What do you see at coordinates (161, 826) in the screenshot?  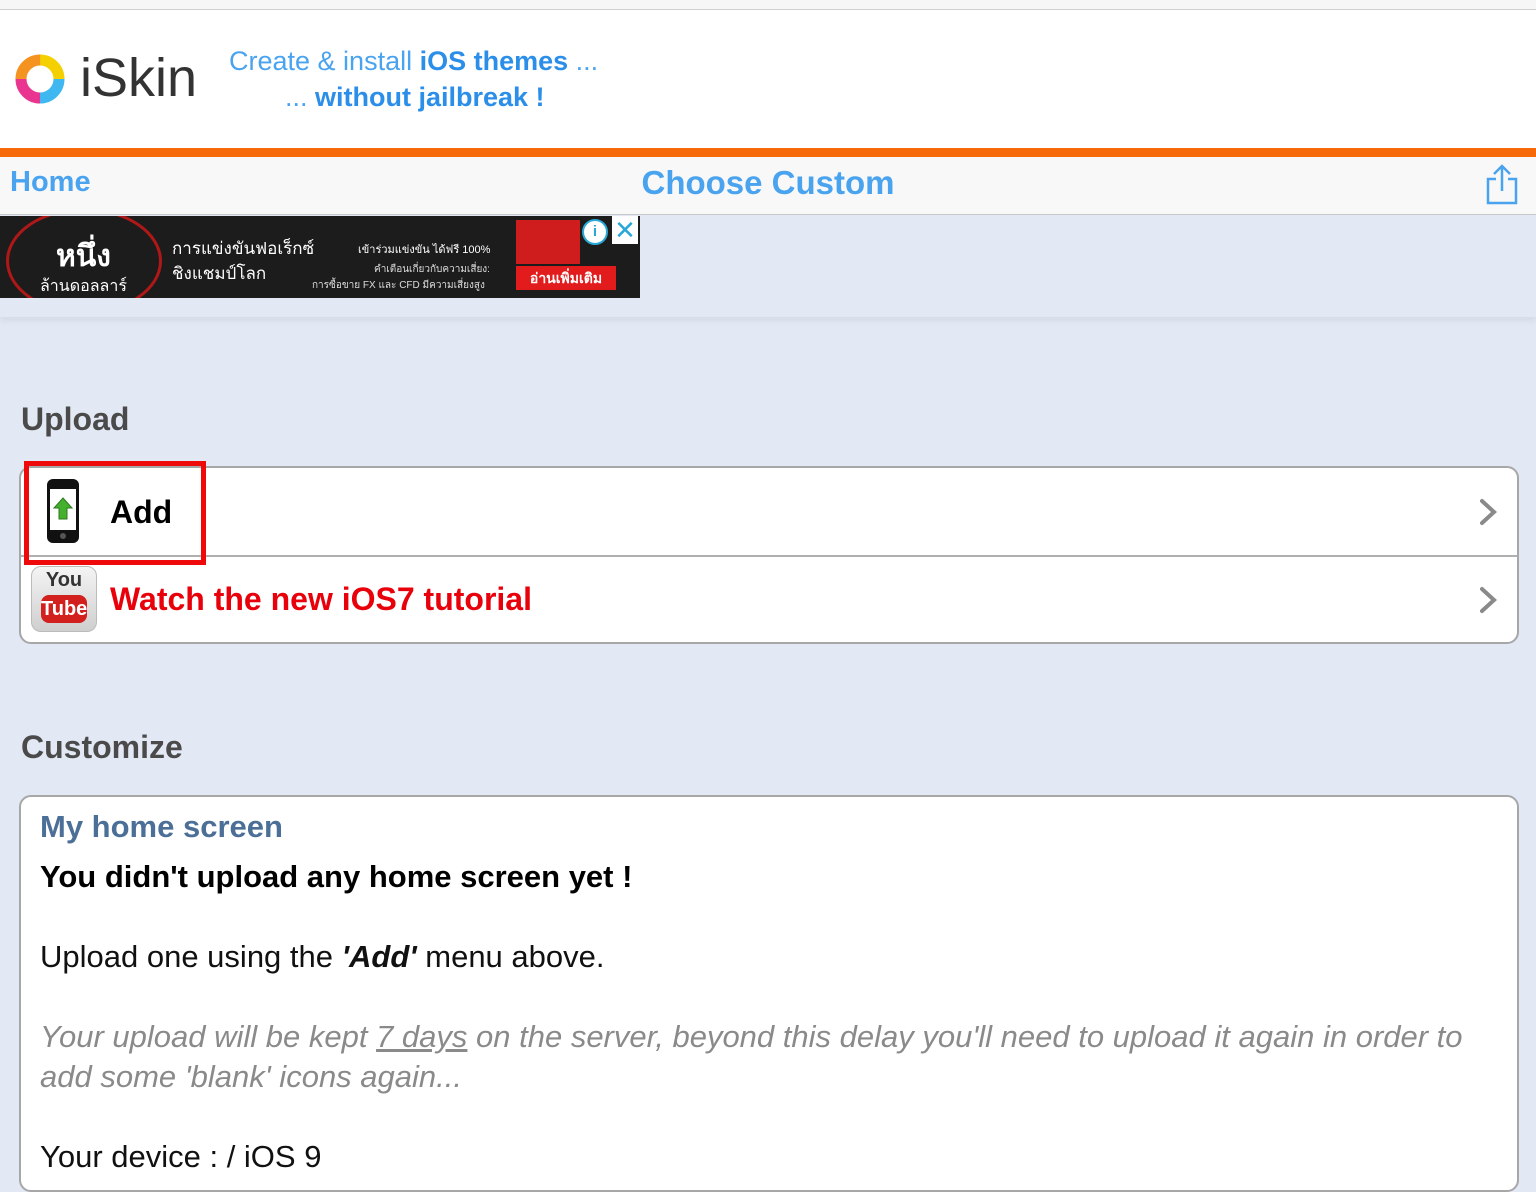 I see `card-title: My home screen` at bounding box center [161, 826].